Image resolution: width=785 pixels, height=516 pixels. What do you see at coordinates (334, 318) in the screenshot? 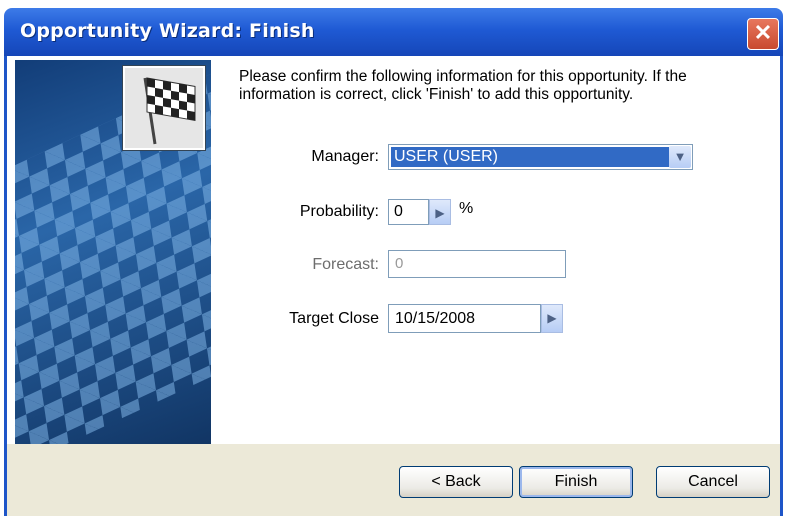
I see `target-close-label: Target Close` at bounding box center [334, 318].